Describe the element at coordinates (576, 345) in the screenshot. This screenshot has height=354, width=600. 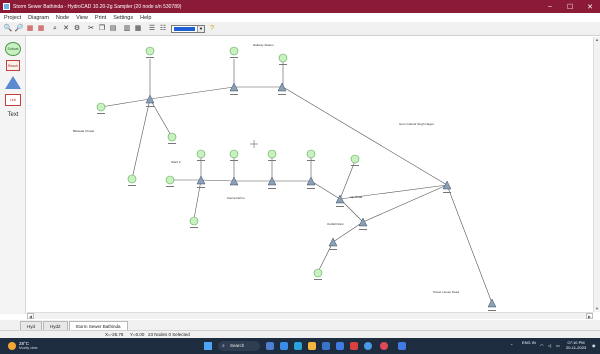
I see `clock: 07:10 PM 20-11-2023` at that location.